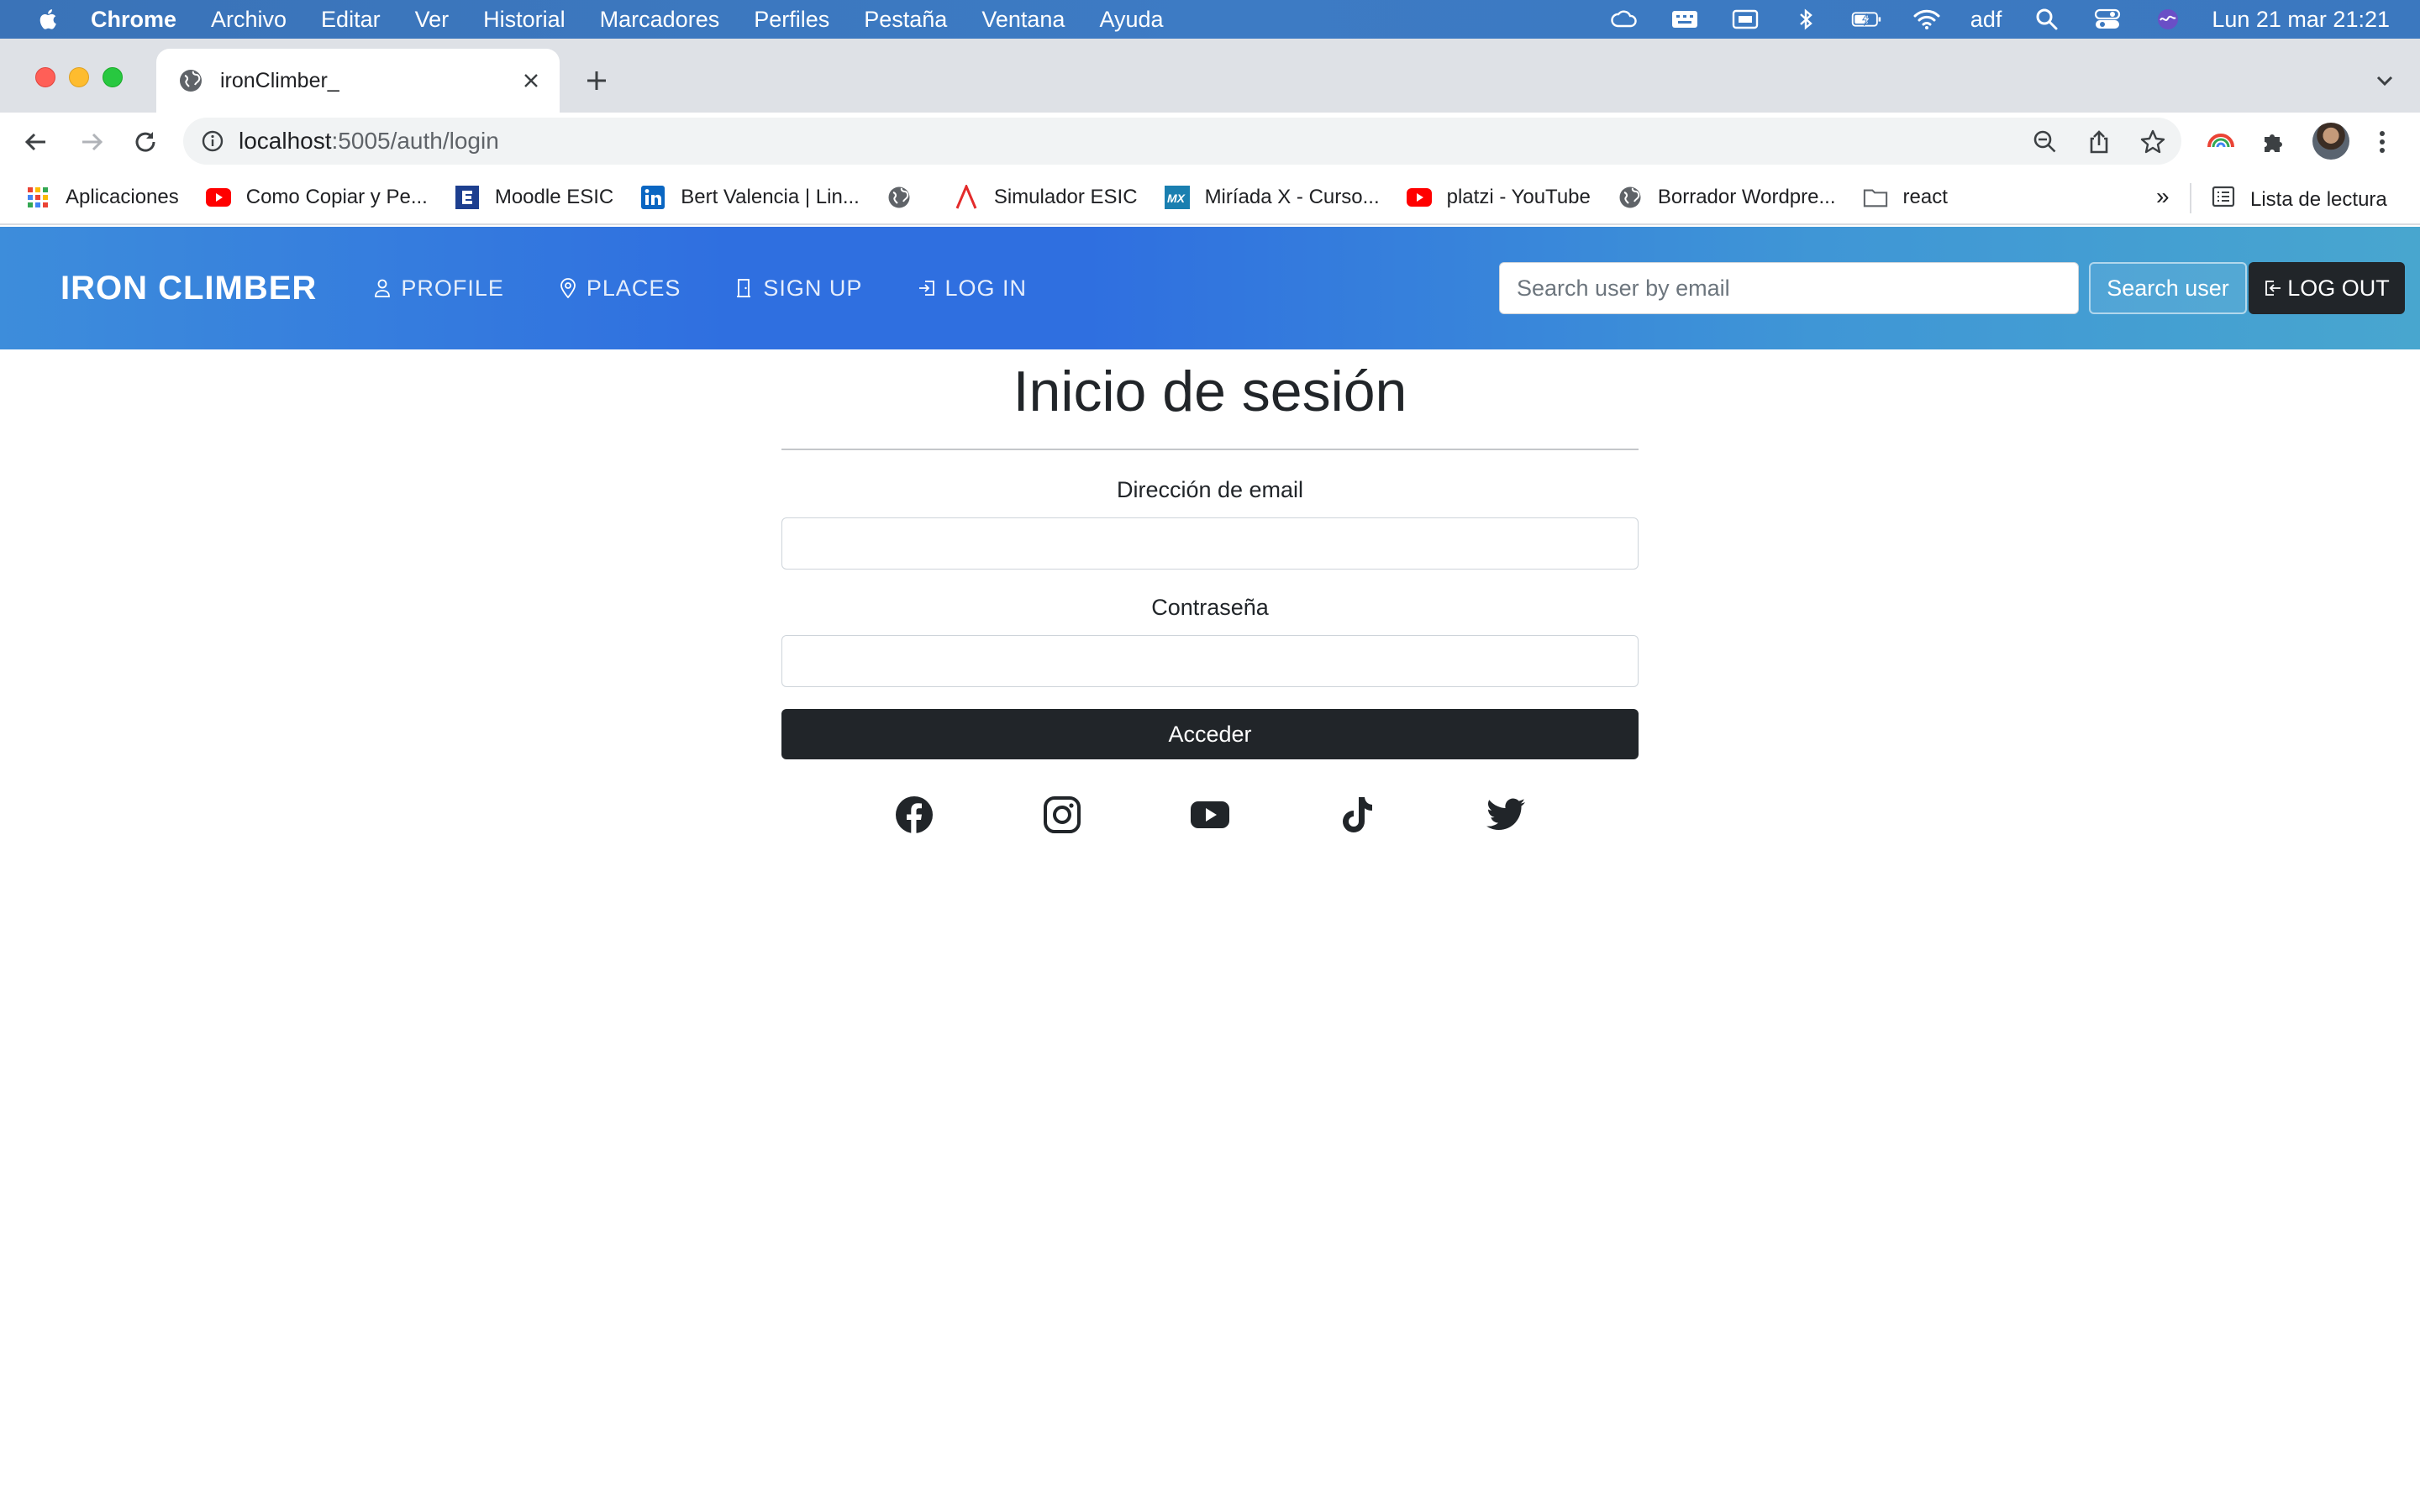 Image resolution: width=2420 pixels, height=1512 pixels. I want to click on person-icon, so click(383, 288).